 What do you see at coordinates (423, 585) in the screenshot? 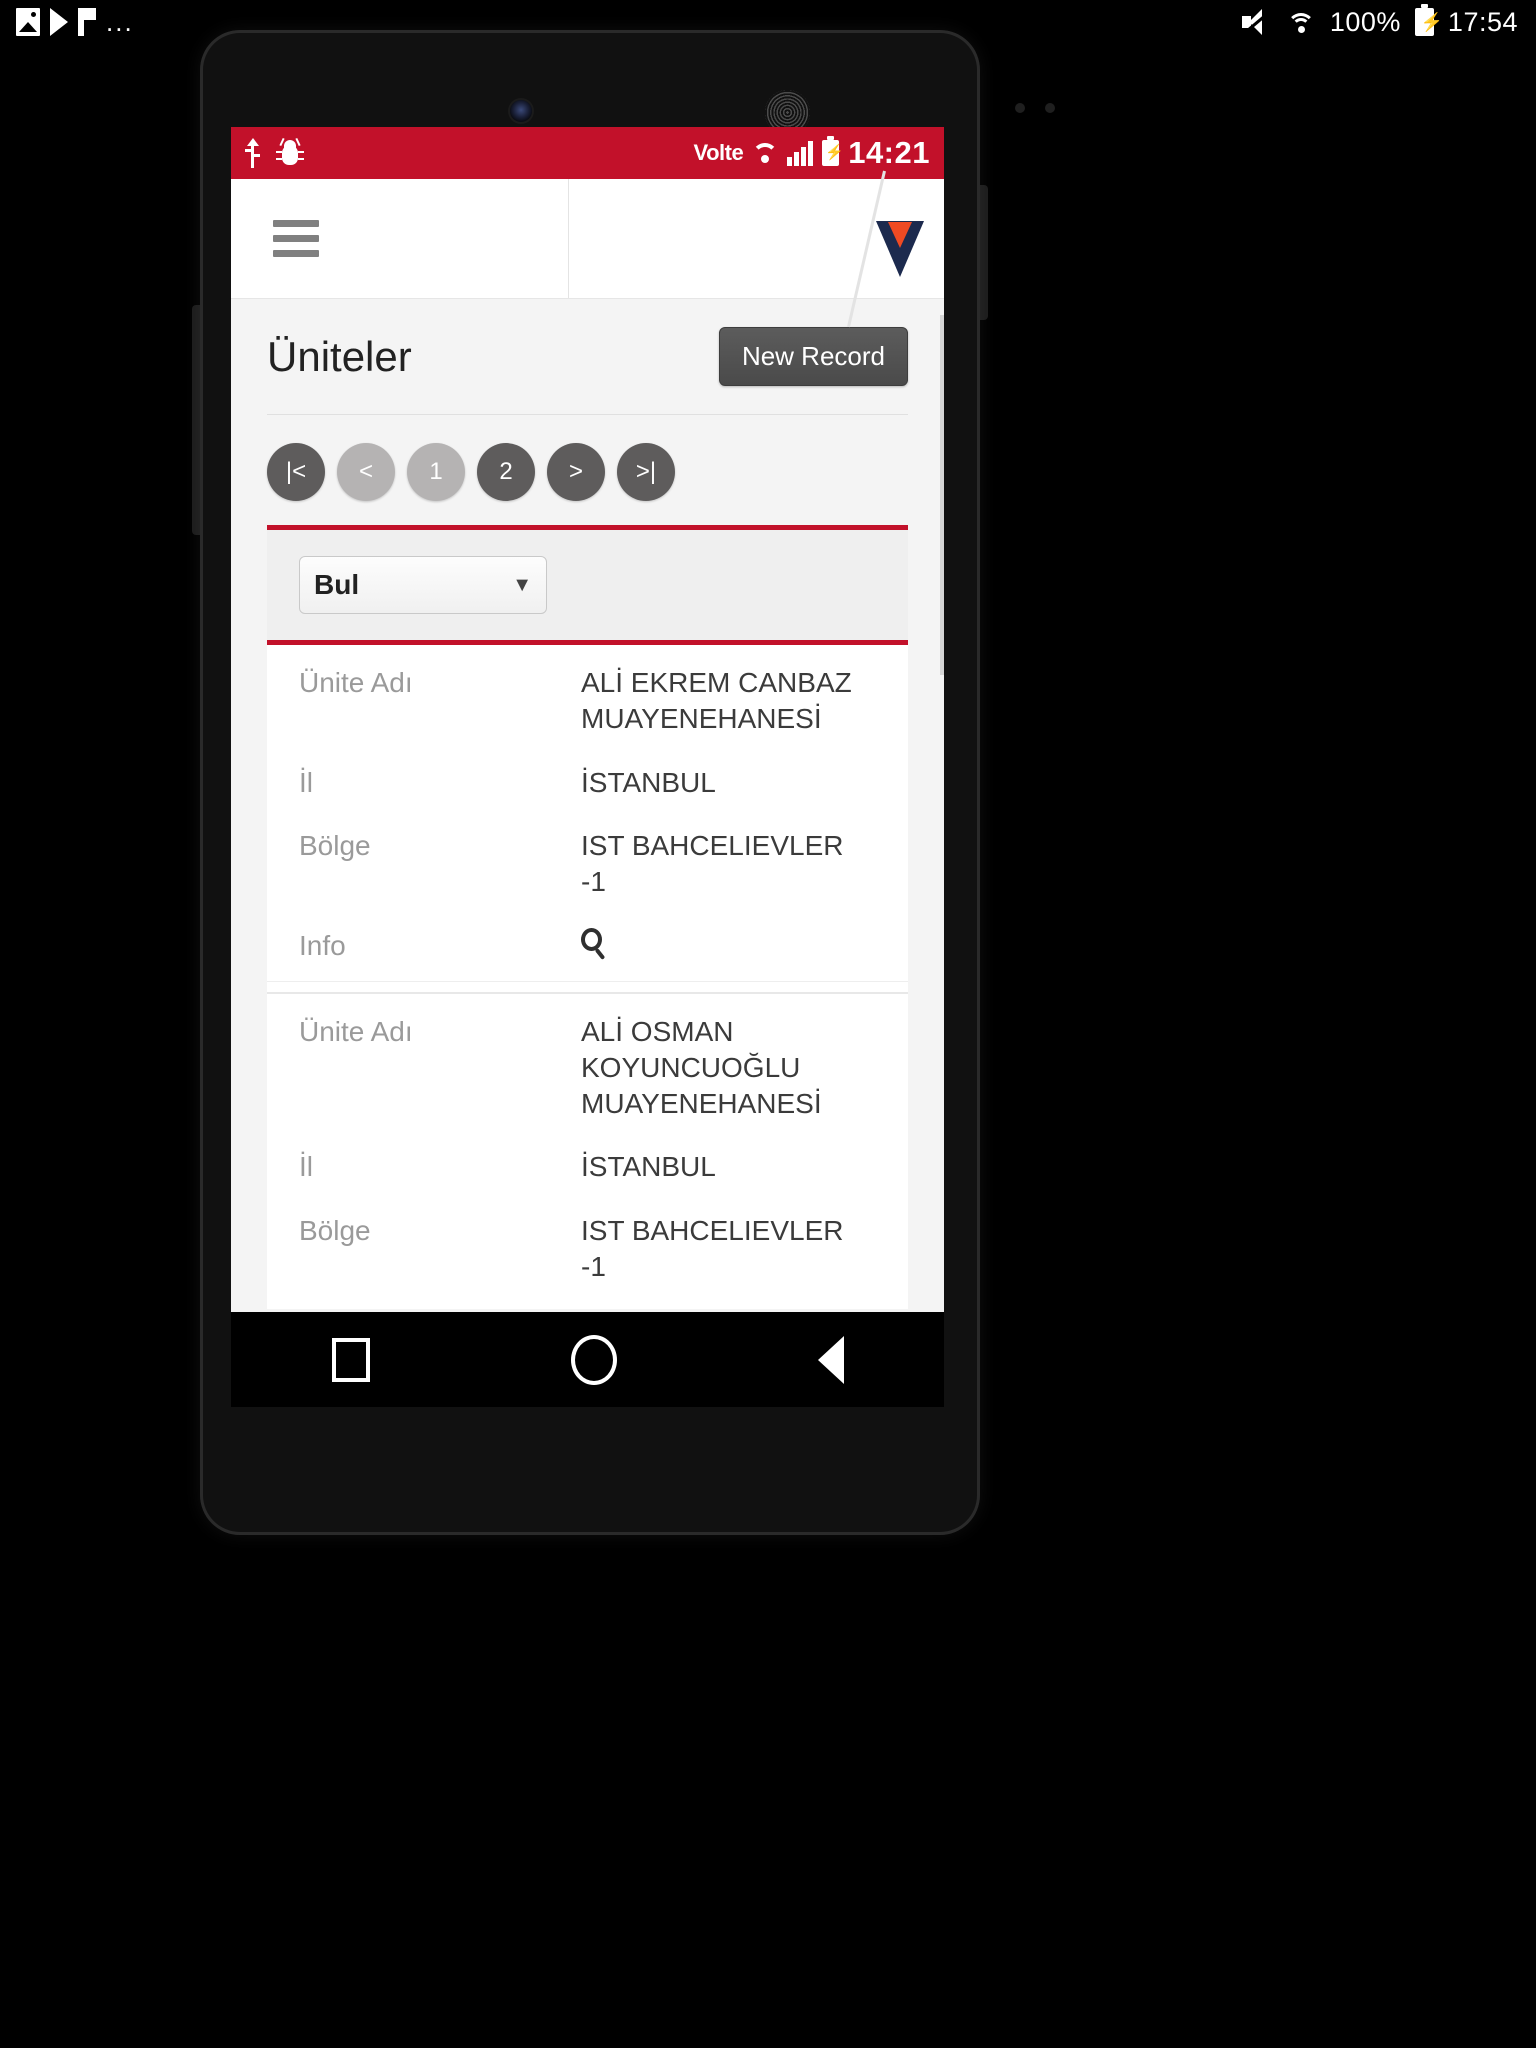
I see `filter-select: Bul ▼` at bounding box center [423, 585].